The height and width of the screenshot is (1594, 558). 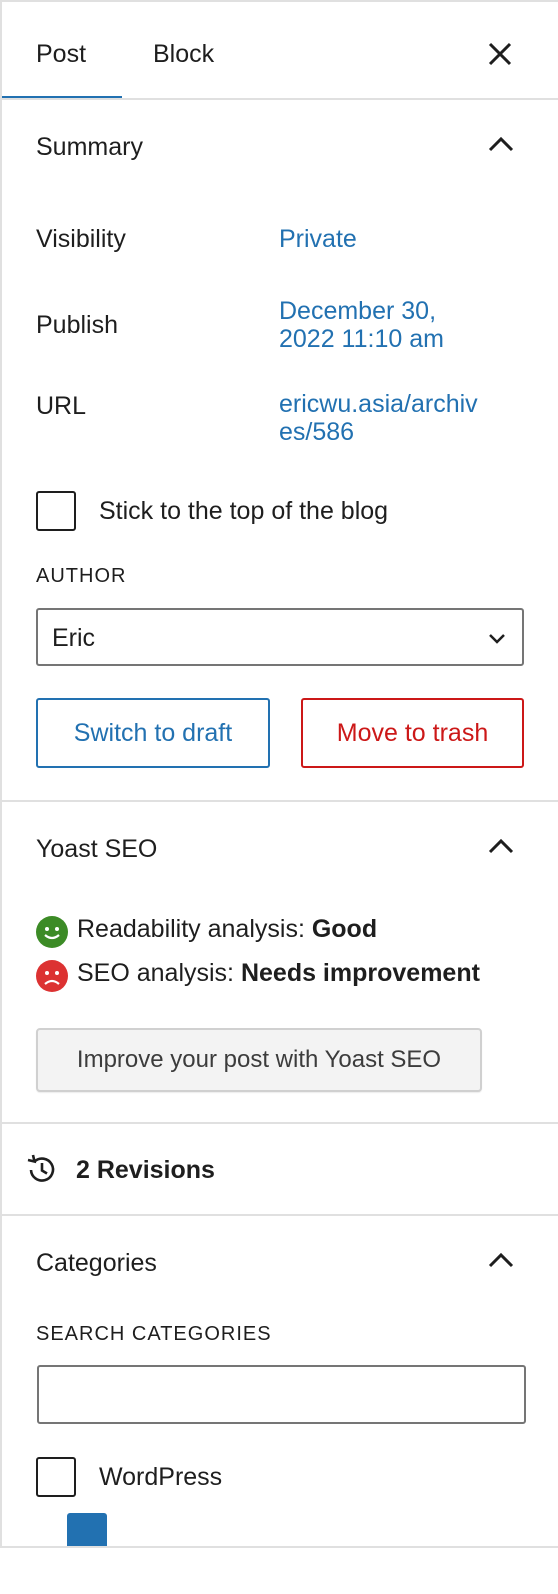 What do you see at coordinates (81, 576) in the screenshot?
I see `author-label: AUTHOR` at bounding box center [81, 576].